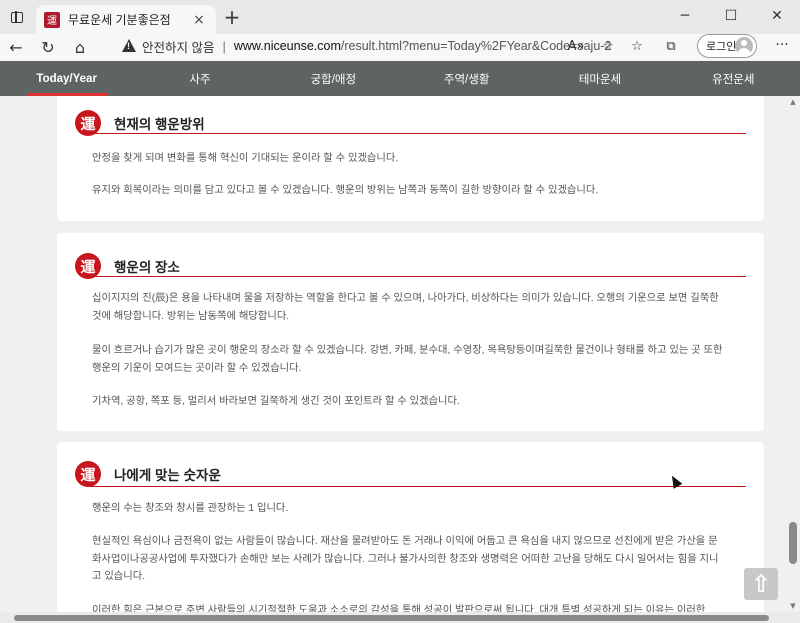 This screenshot has height=623, width=800. I want to click on scroll-up-icon: ▲, so click(793, 102).